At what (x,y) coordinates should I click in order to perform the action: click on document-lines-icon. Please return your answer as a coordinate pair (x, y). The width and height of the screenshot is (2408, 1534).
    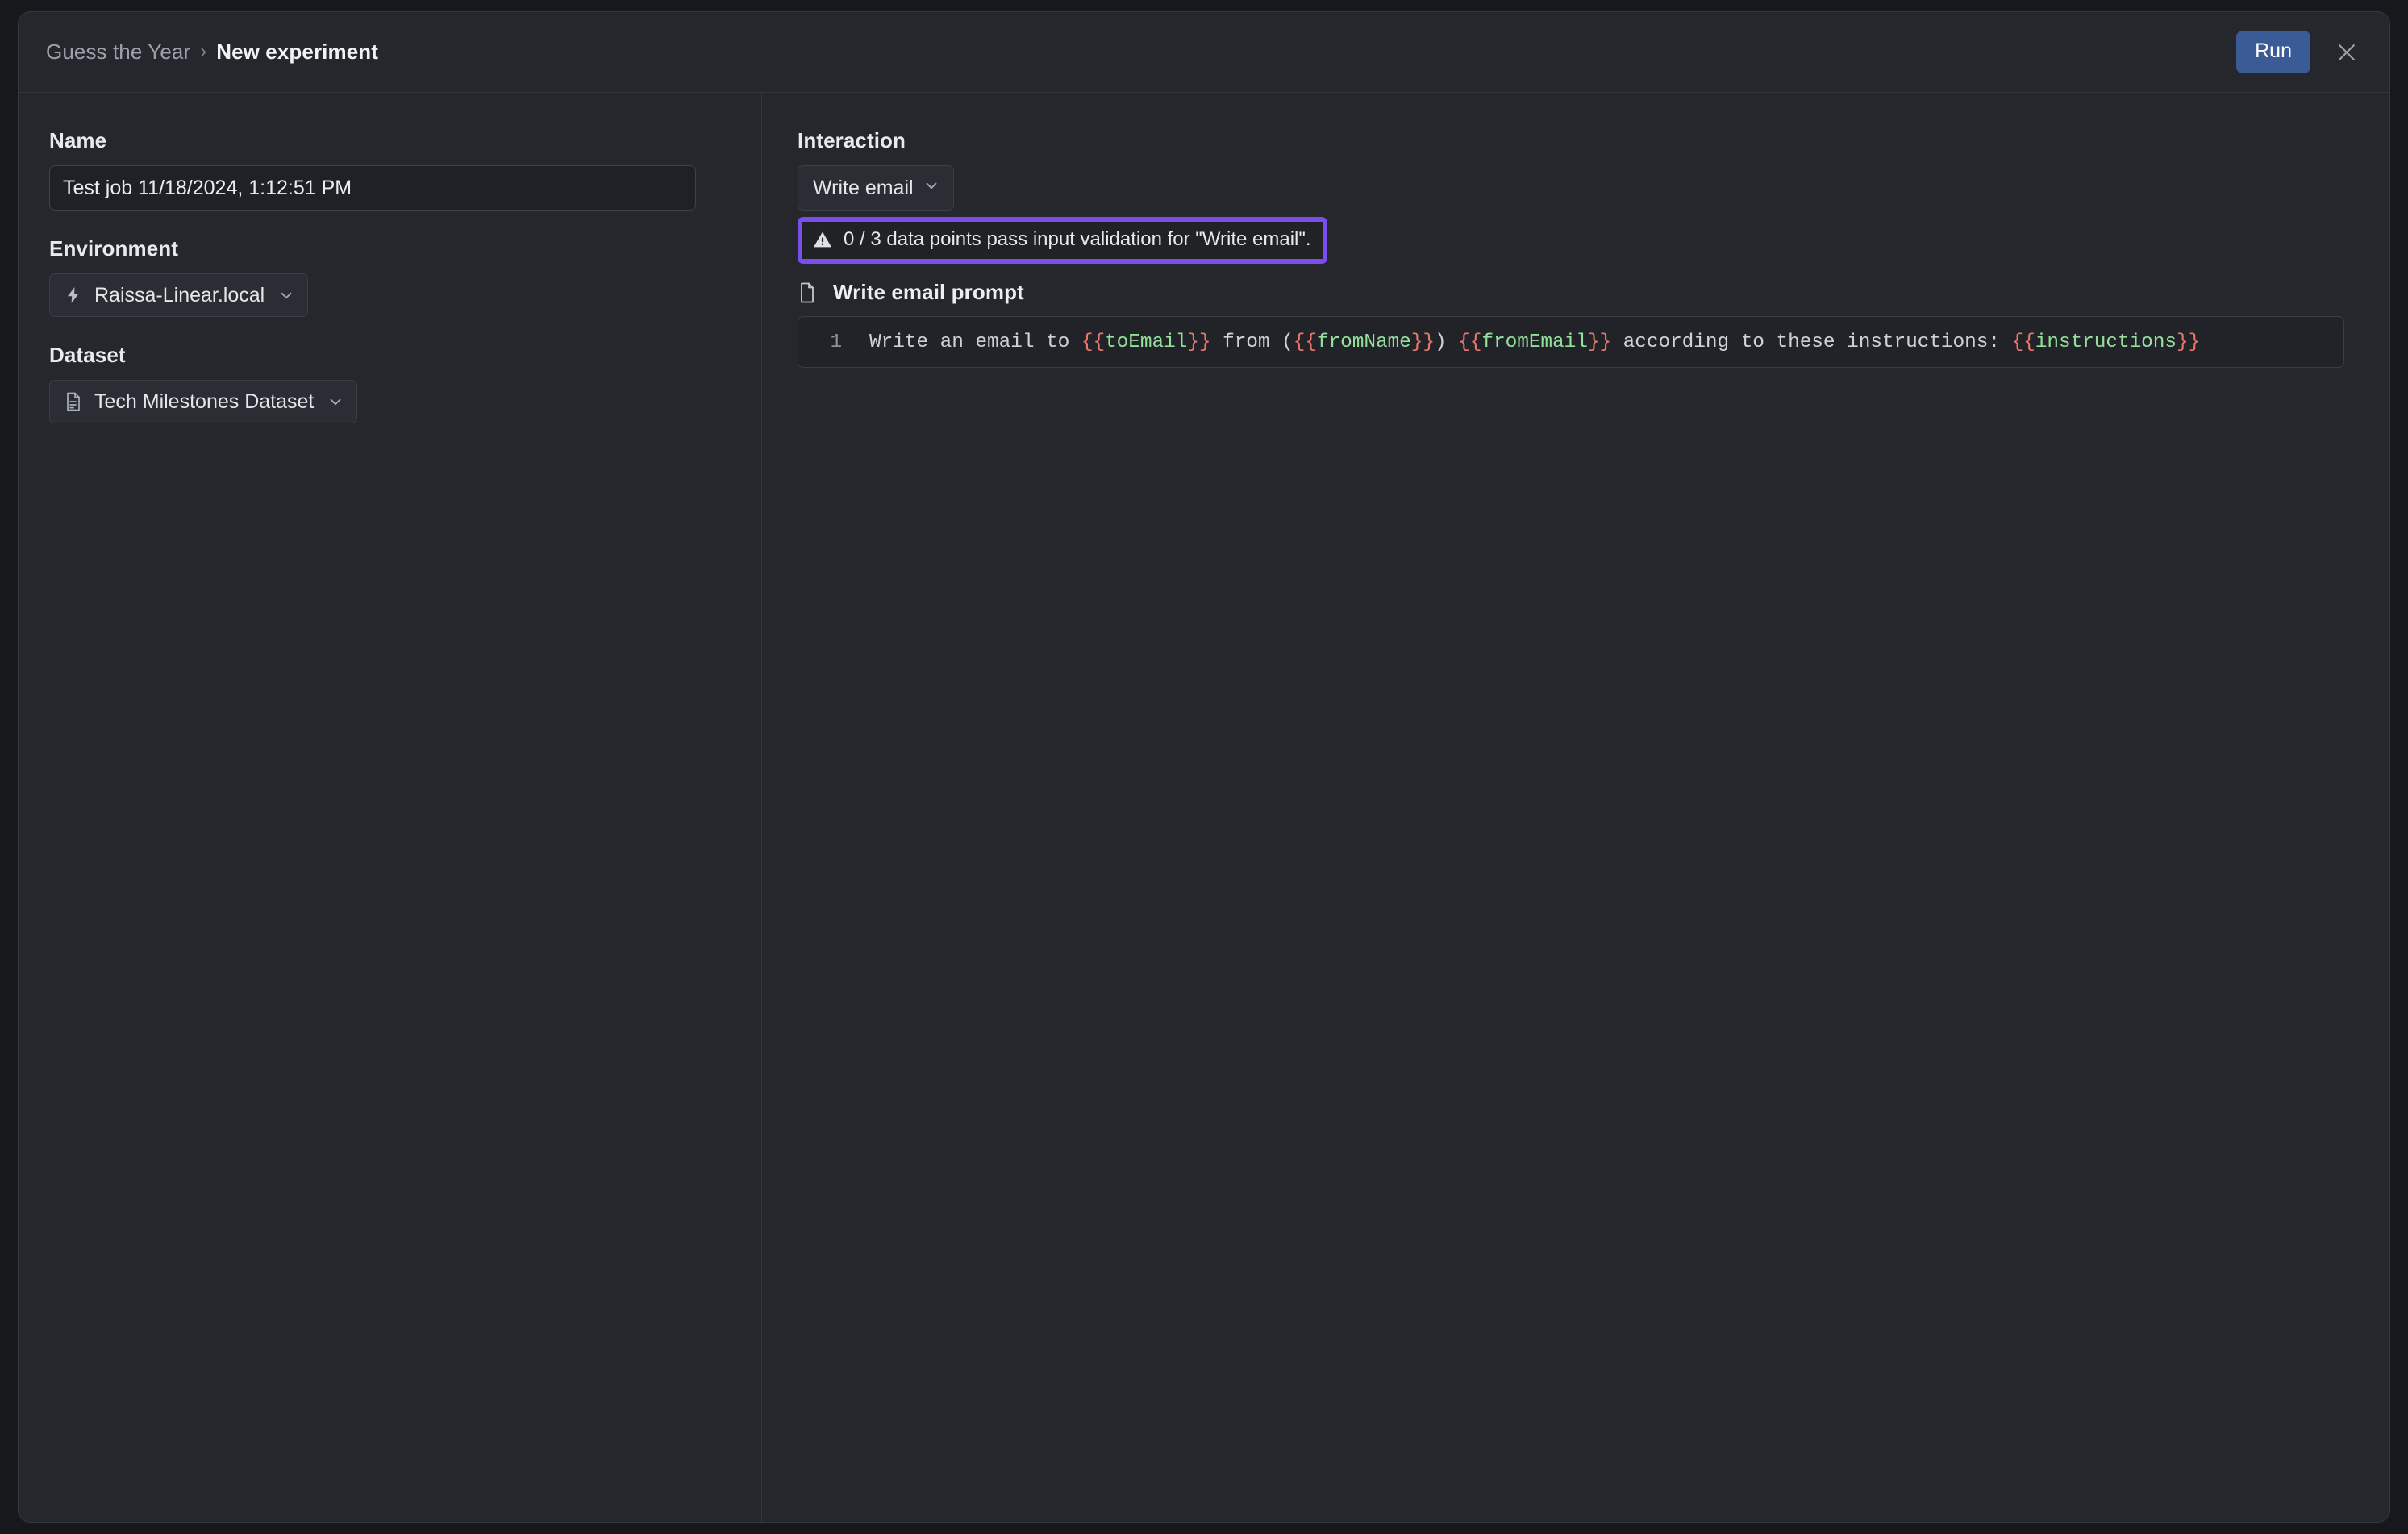
    Looking at the image, I should click on (74, 401).